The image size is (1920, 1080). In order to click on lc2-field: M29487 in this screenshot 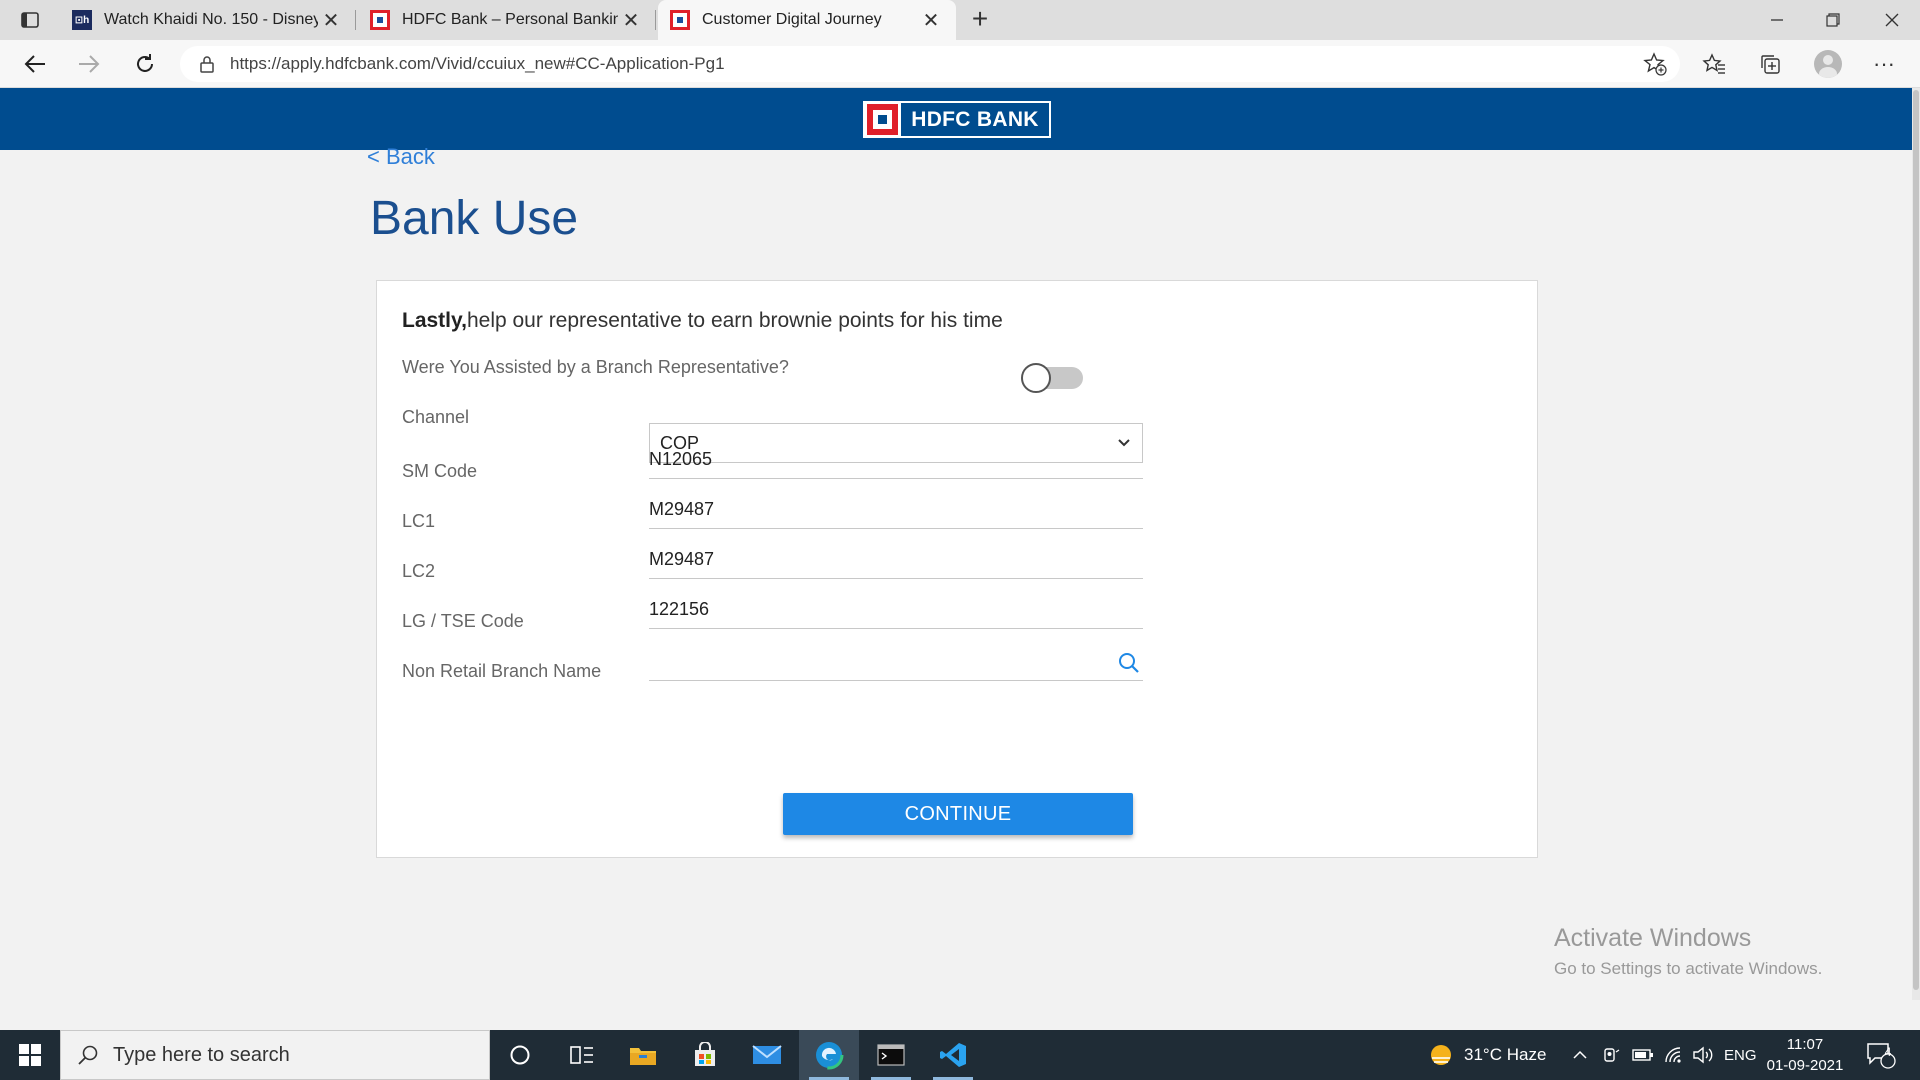, I will do `click(896, 560)`.